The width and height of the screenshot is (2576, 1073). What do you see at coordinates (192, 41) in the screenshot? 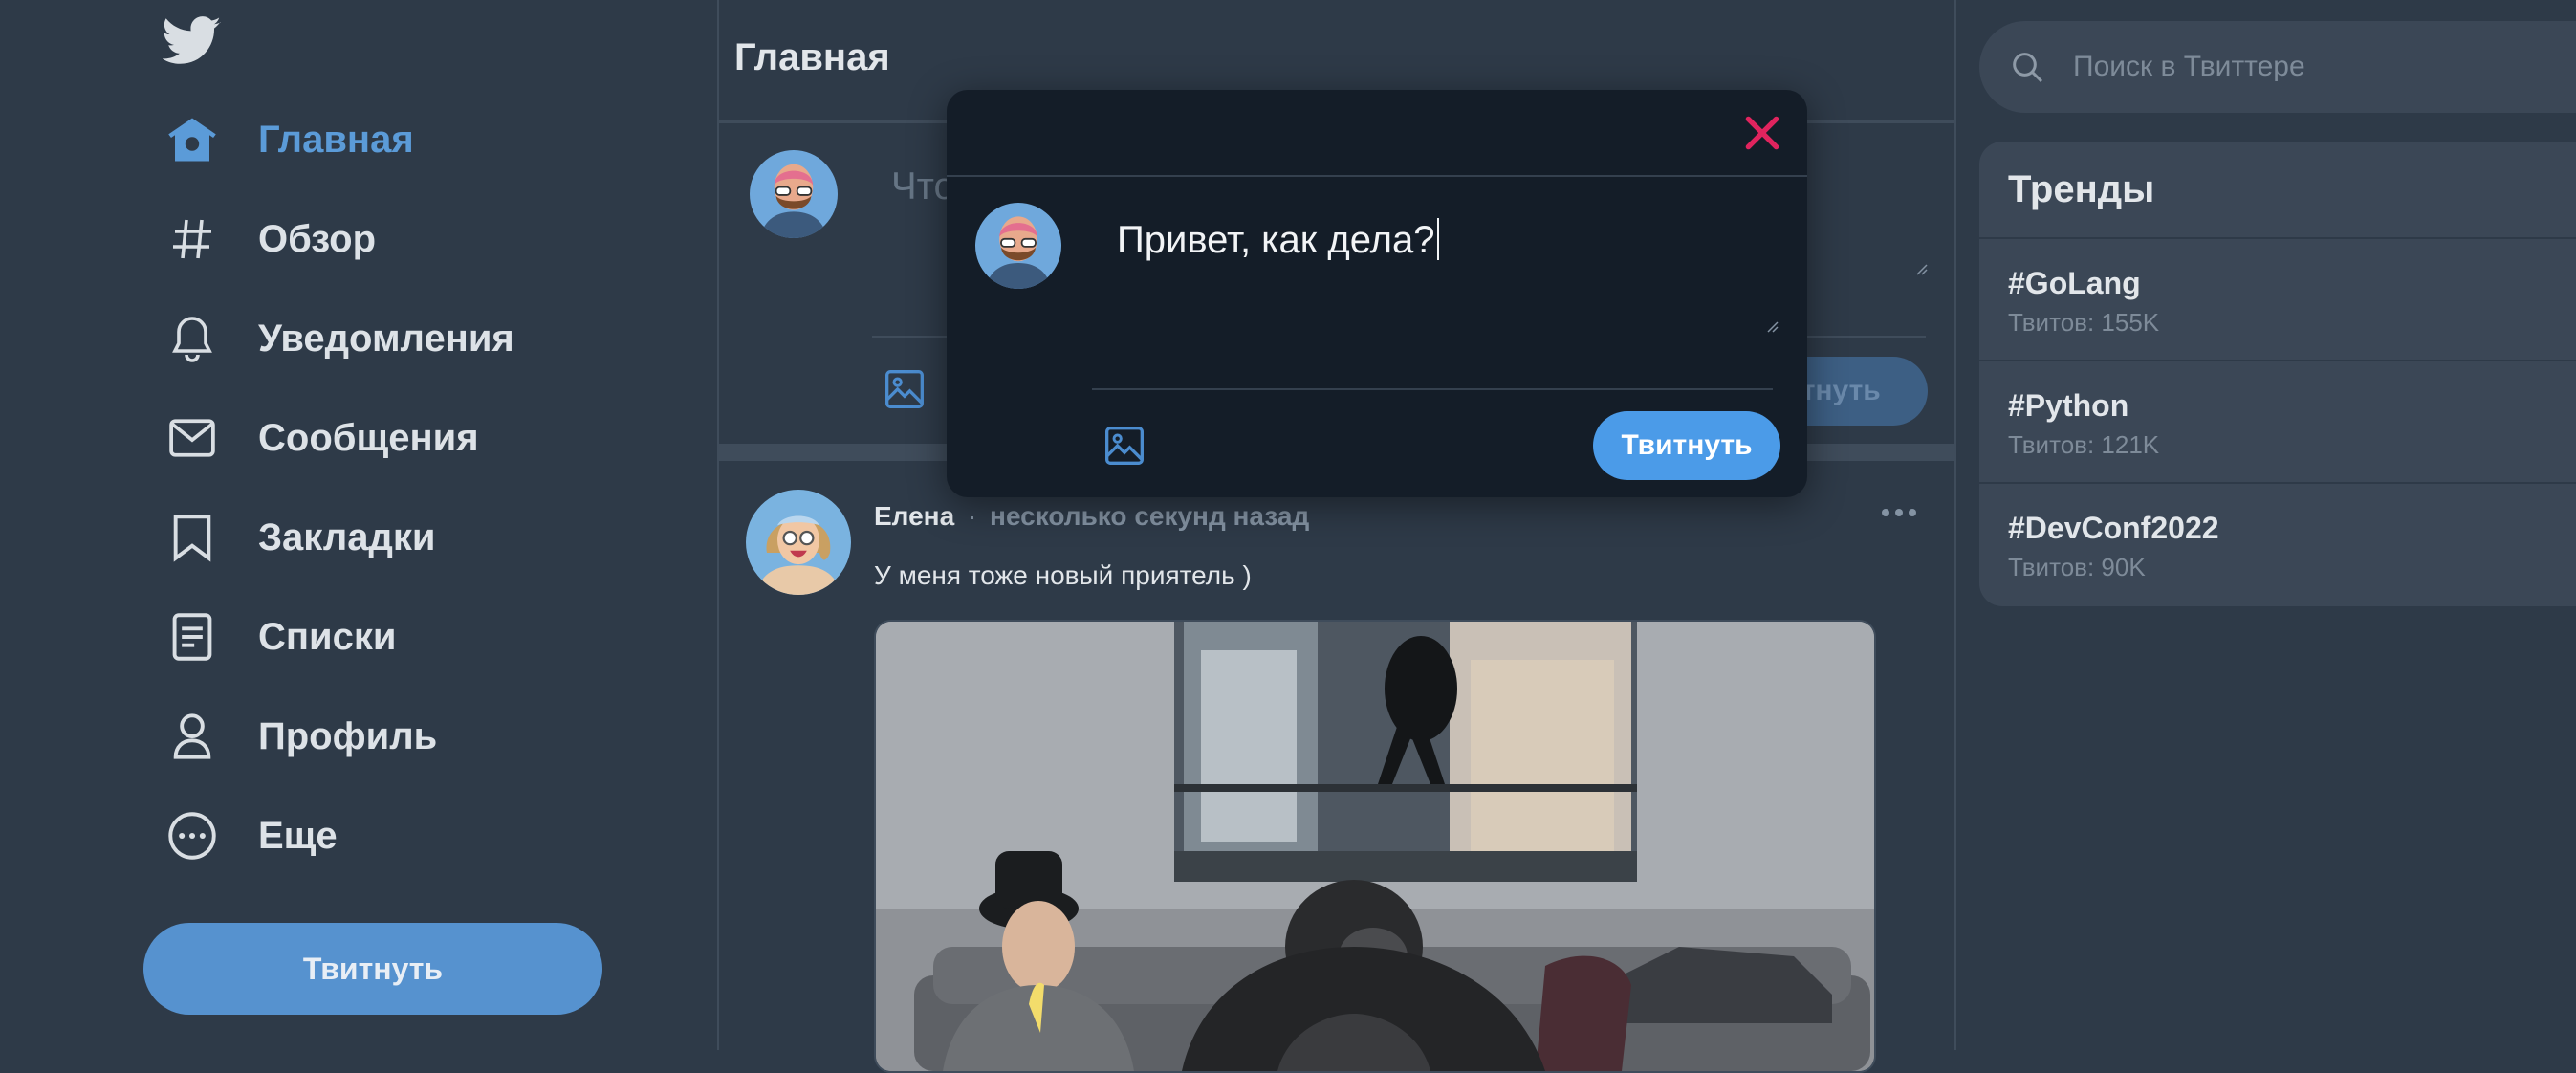
I see `twitter-bird-icon` at bounding box center [192, 41].